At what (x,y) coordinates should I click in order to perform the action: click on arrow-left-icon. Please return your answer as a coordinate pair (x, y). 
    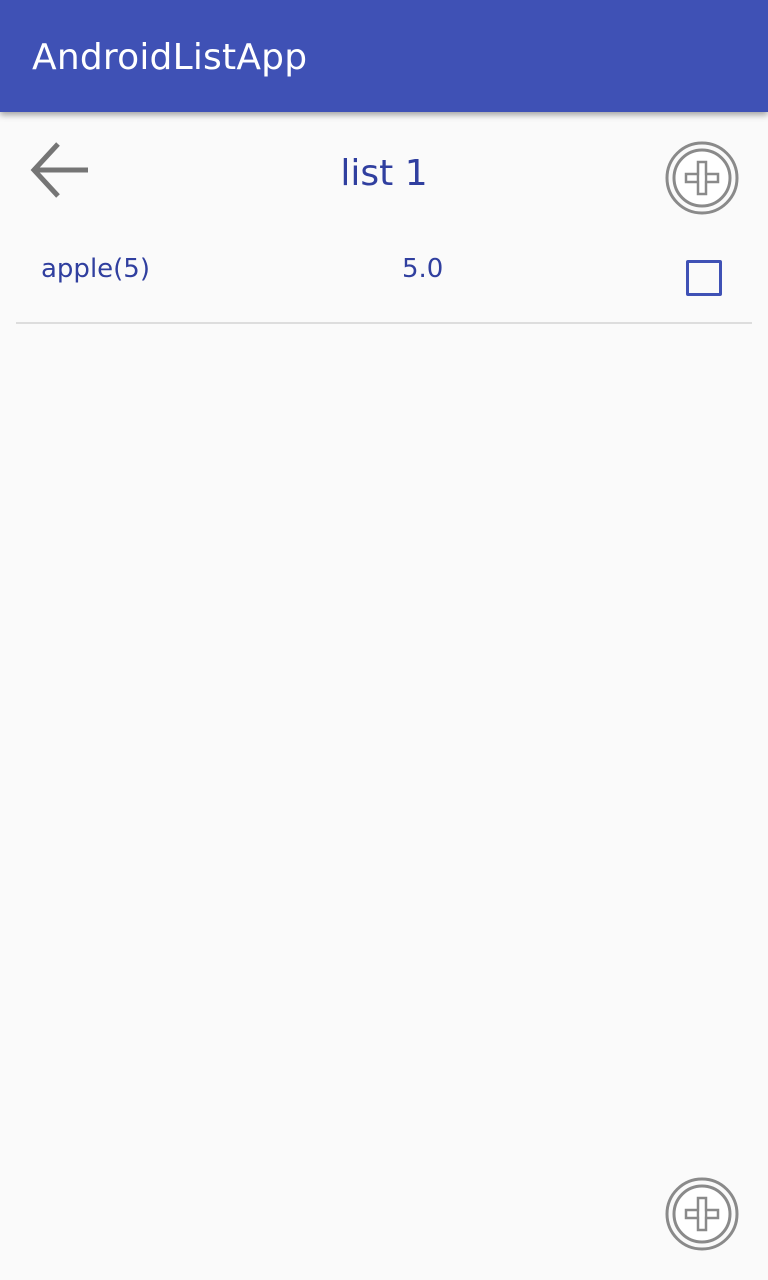
    Looking at the image, I should click on (59, 170).